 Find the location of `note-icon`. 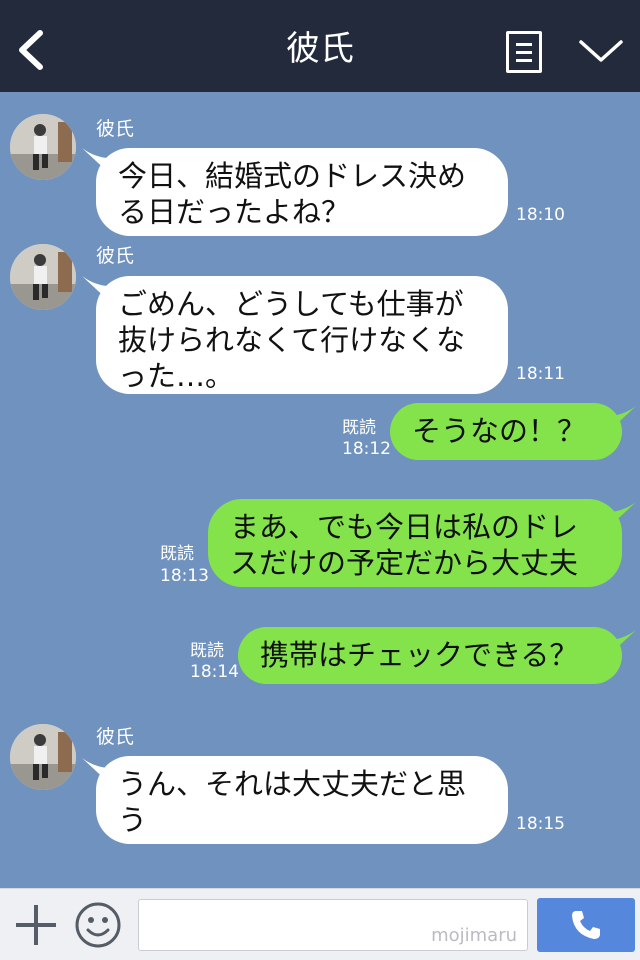

note-icon is located at coordinates (524, 52).